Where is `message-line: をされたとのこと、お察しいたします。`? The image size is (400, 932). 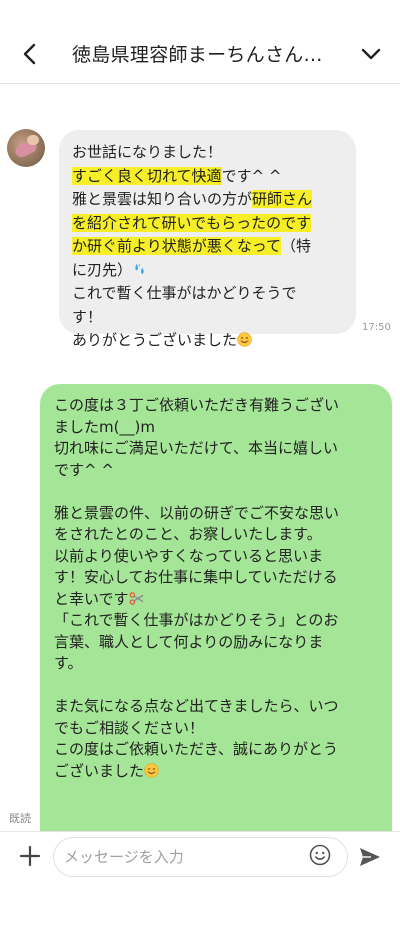 message-line: をされたとのこと、お察しいたします。 is located at coordinates (218, 535).